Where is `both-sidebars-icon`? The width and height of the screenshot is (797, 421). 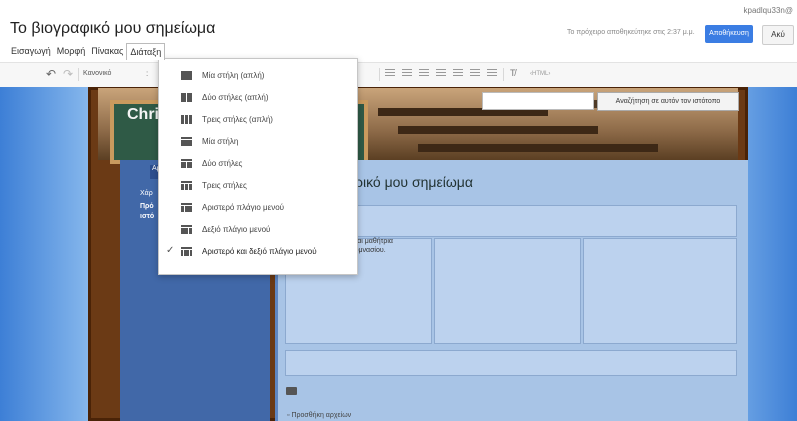 both-sidebars-icon is located at coordinates (186, 251).